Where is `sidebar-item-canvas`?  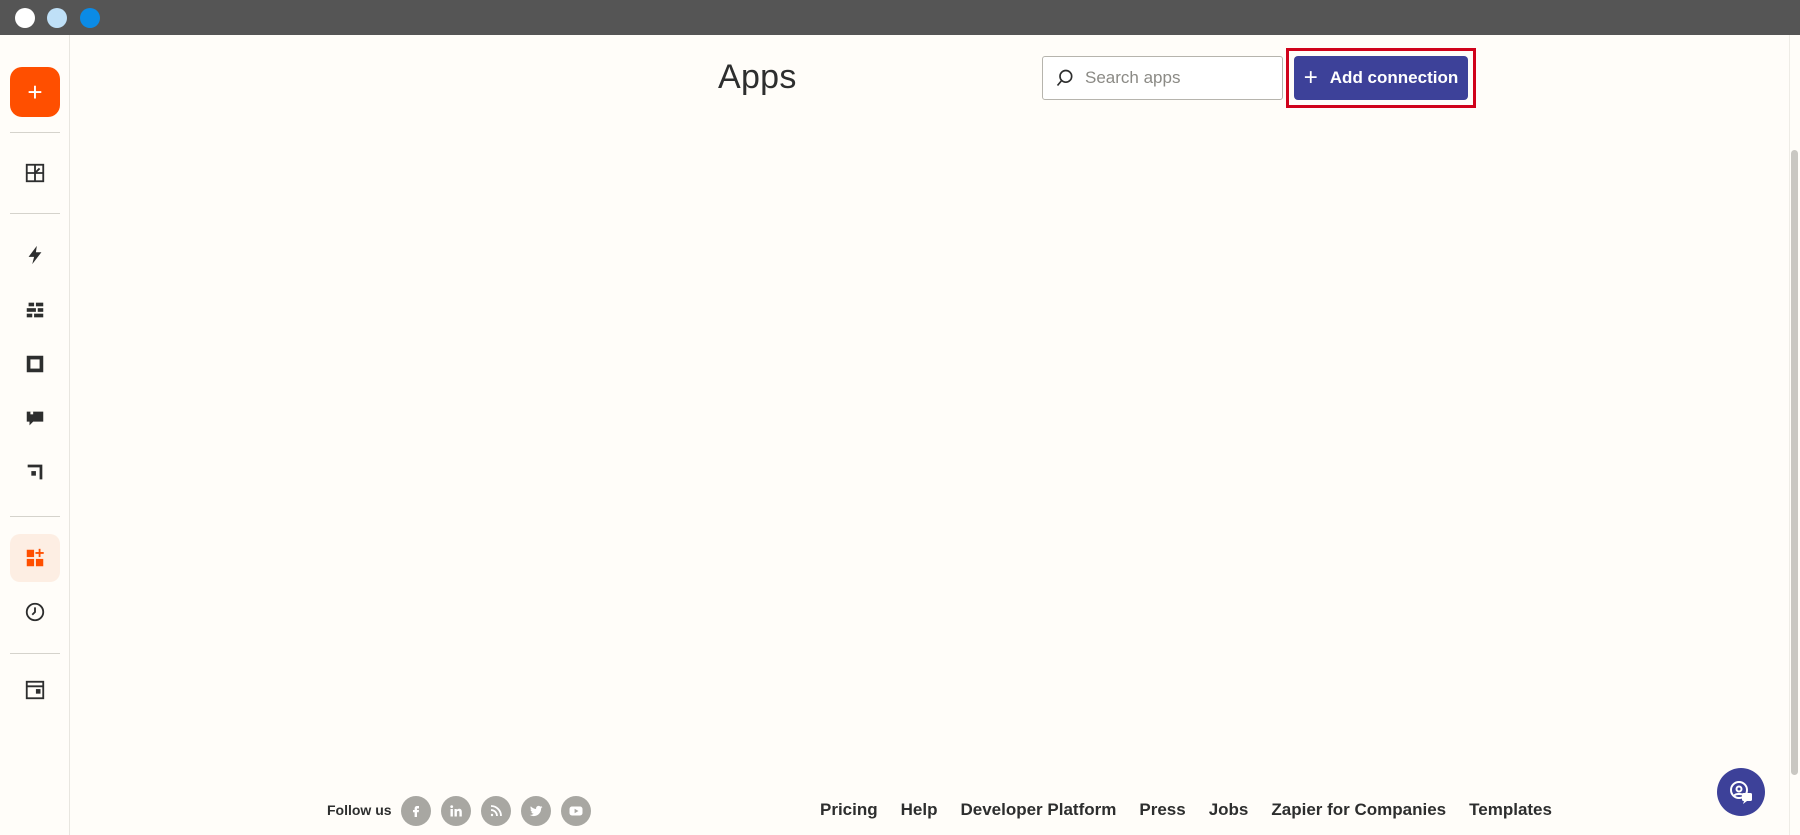
sidebar-item-canvas is located at coordinates (35, 472).